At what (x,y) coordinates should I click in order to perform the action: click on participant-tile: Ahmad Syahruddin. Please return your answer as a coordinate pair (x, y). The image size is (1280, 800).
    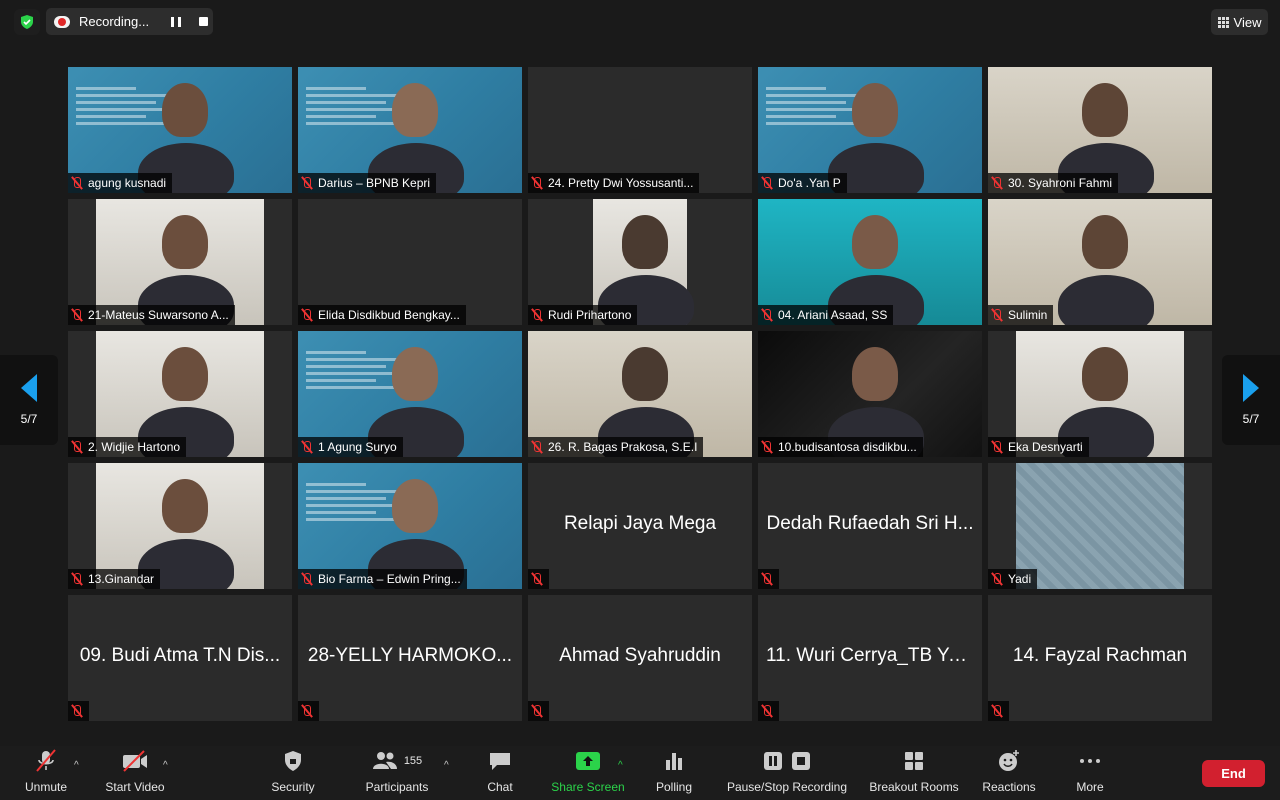
    Looking at the image, I should click on (640, 658).